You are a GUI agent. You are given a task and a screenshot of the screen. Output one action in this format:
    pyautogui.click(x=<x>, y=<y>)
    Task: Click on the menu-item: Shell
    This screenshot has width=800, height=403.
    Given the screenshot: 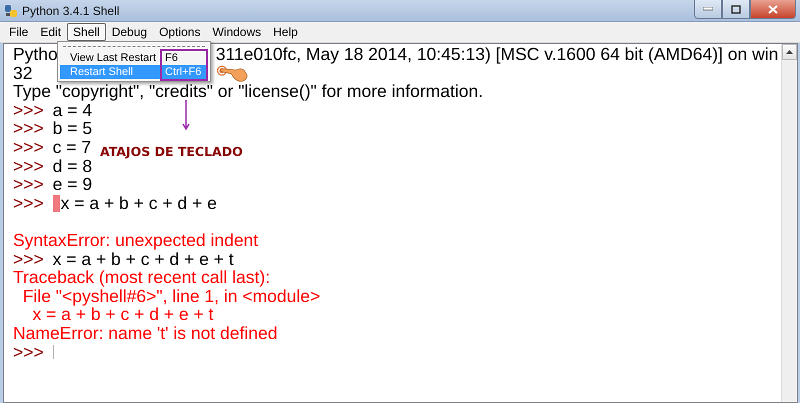 What is the action you would take?
    pyautogui.click(x=86, y=32)
    